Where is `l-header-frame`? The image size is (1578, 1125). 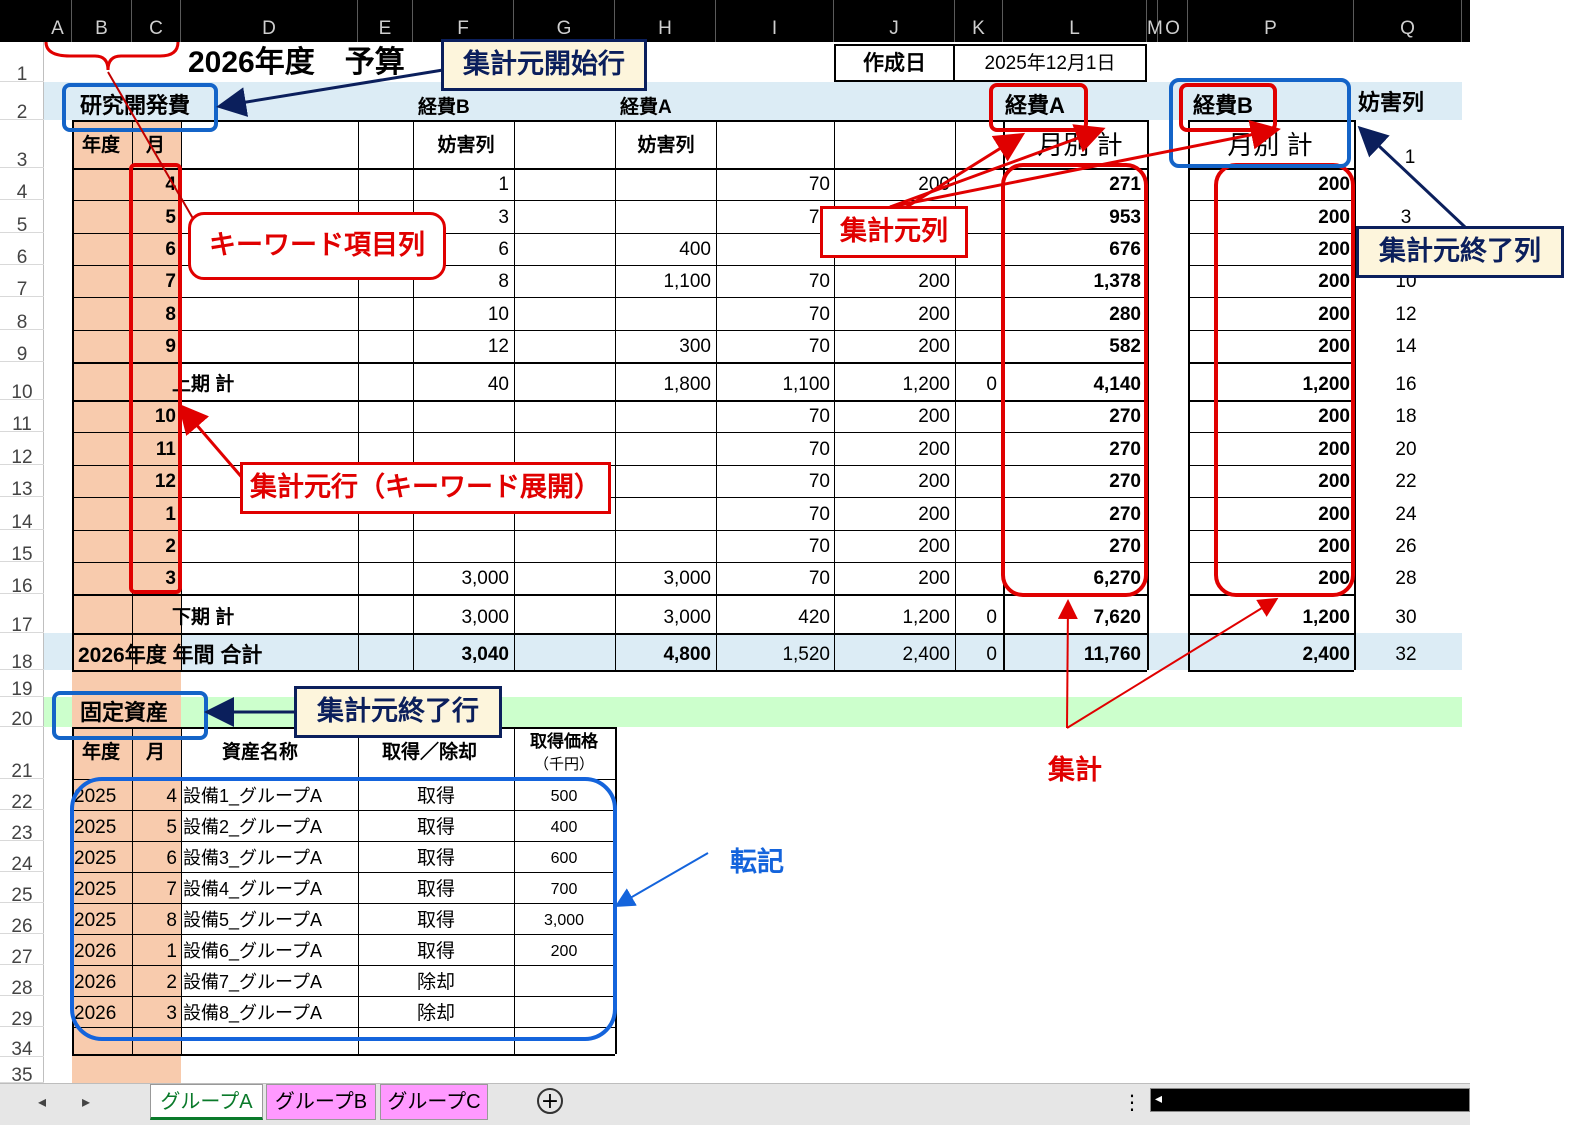
l-header-frame is located at coordinates (1038, 107).